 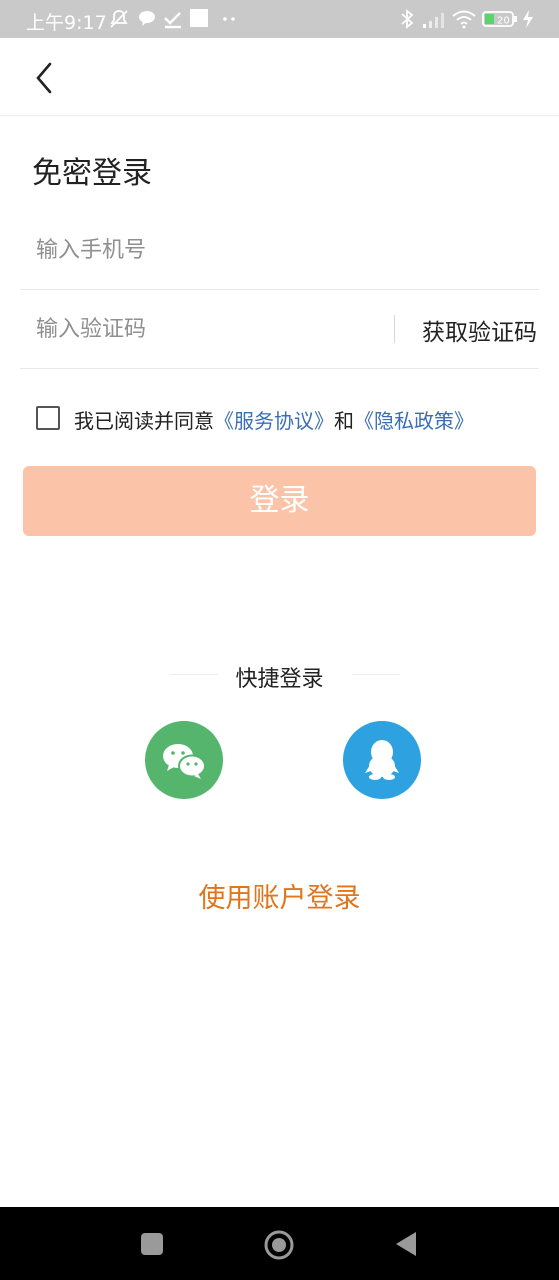 What do you see at coordinates (479, 330) in the screenshot?
I see `get-code-button: 获取验证码` at bounding box center [479, 330].